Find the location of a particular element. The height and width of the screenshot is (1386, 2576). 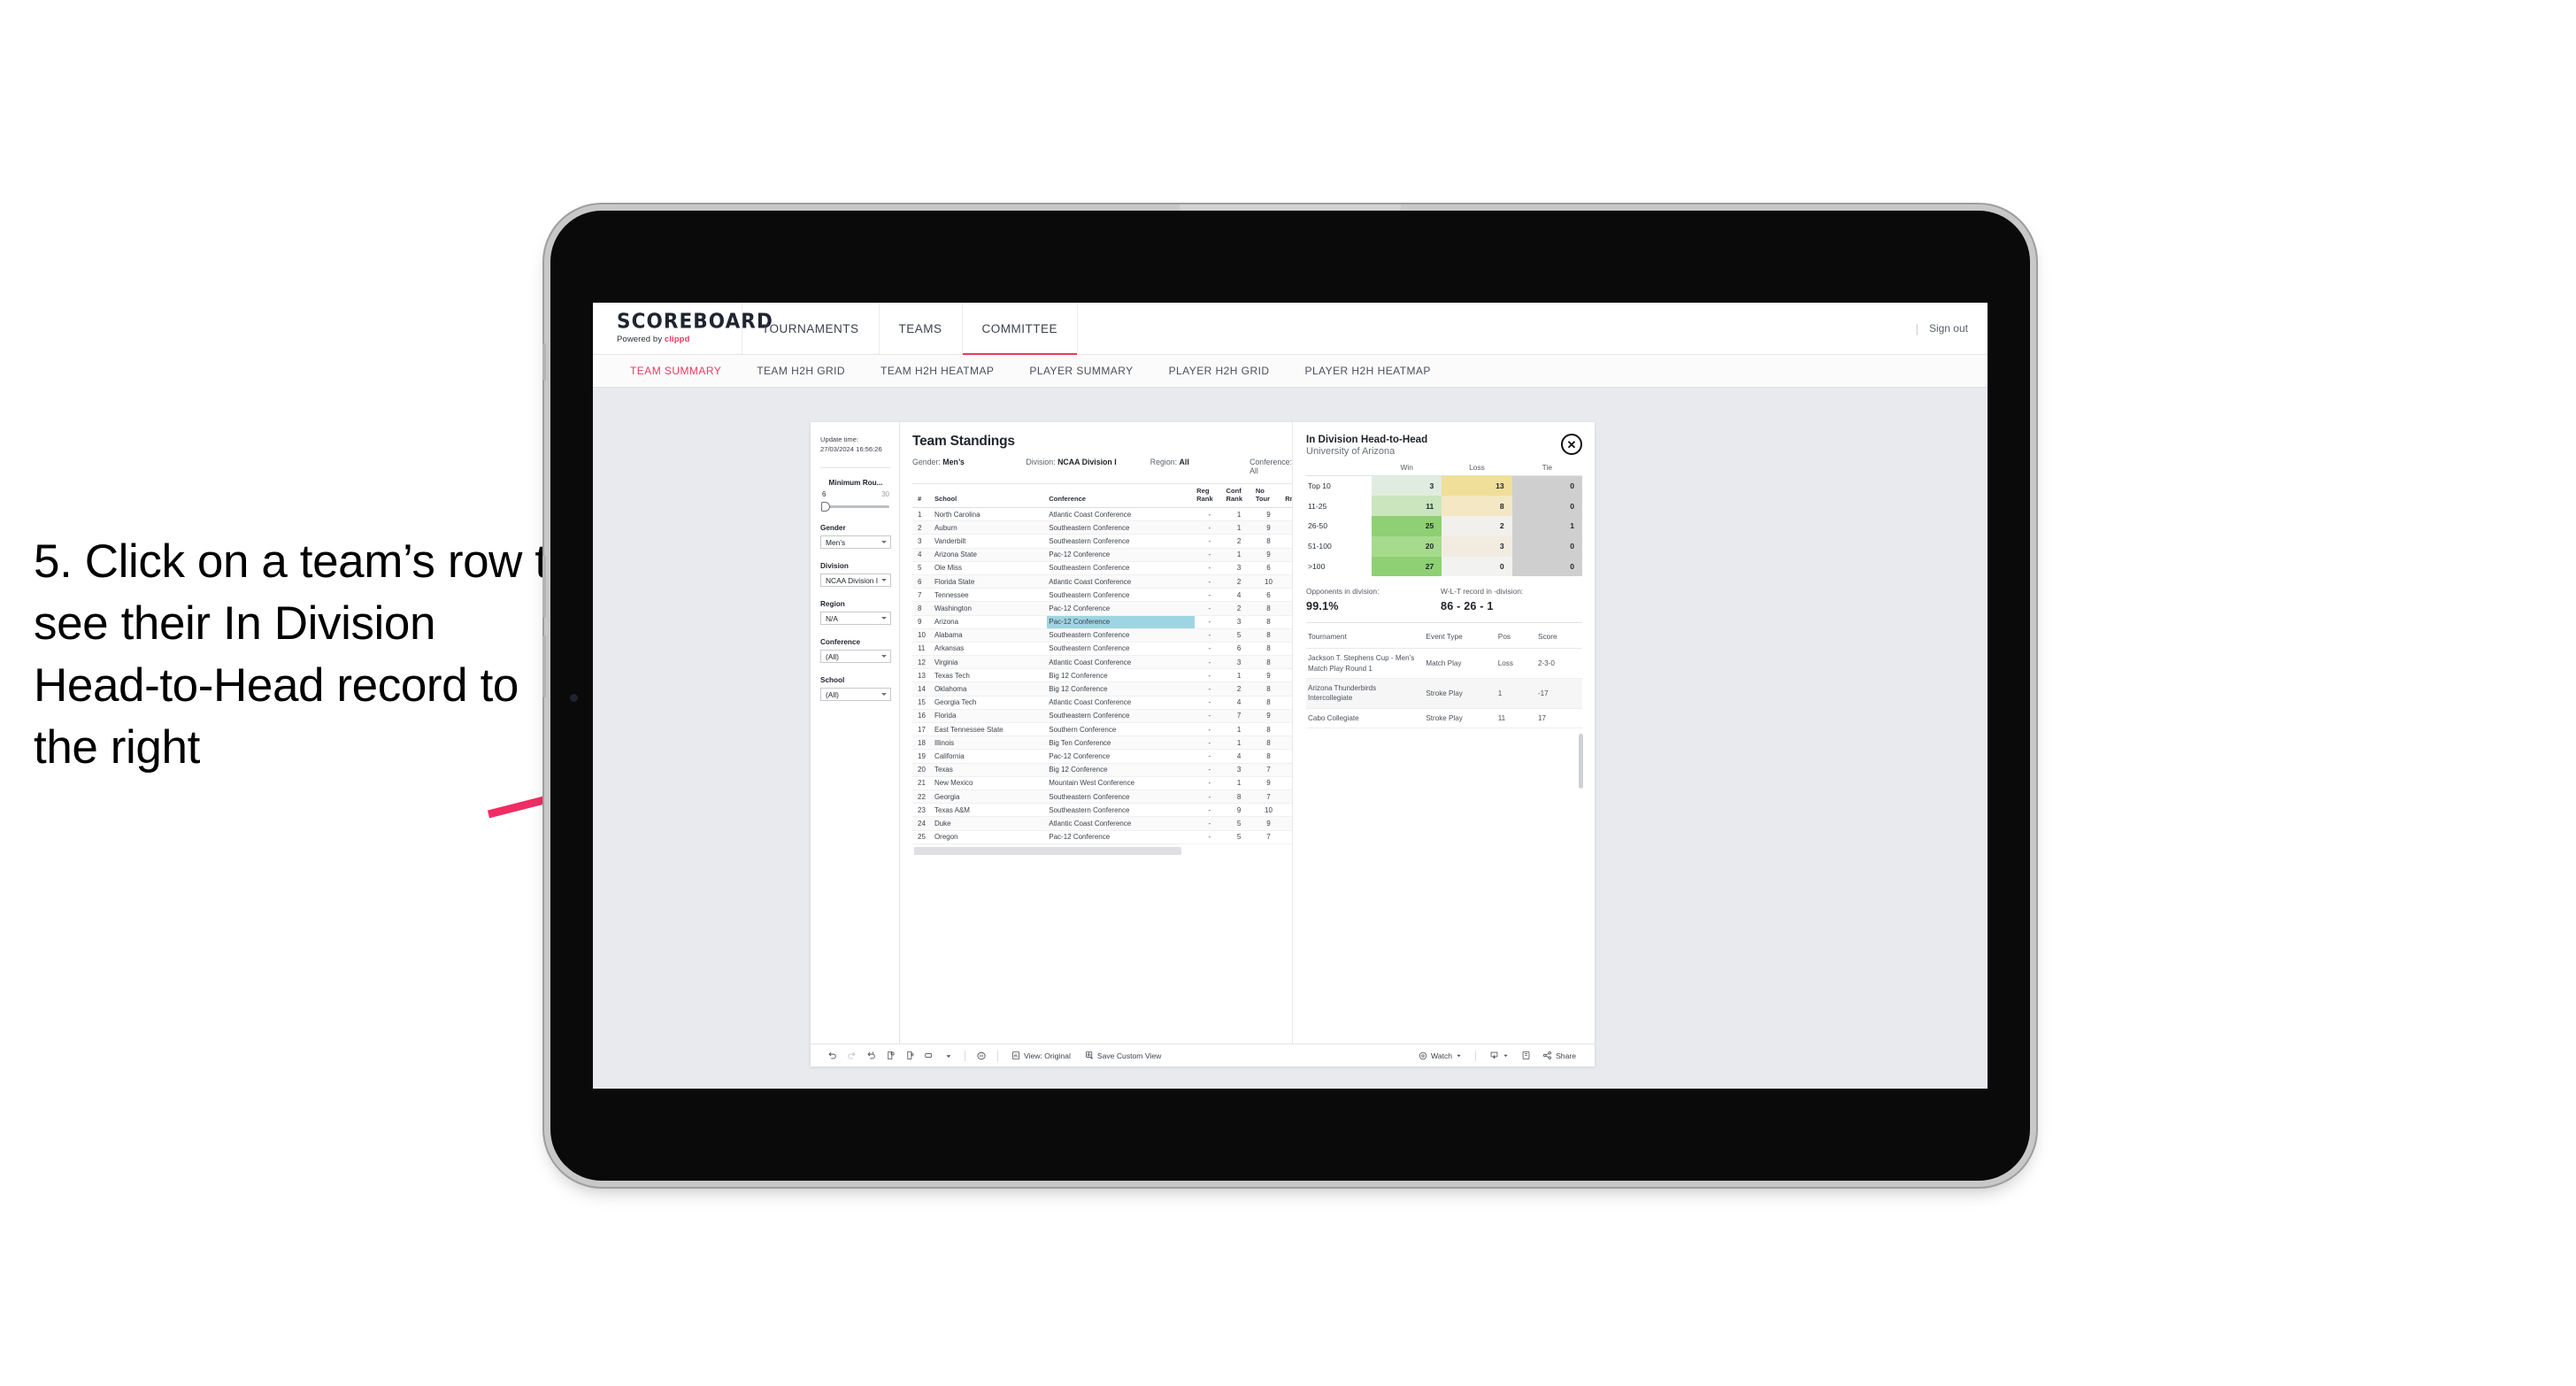

conference-select: (All) is located at coordinates (855, 656).